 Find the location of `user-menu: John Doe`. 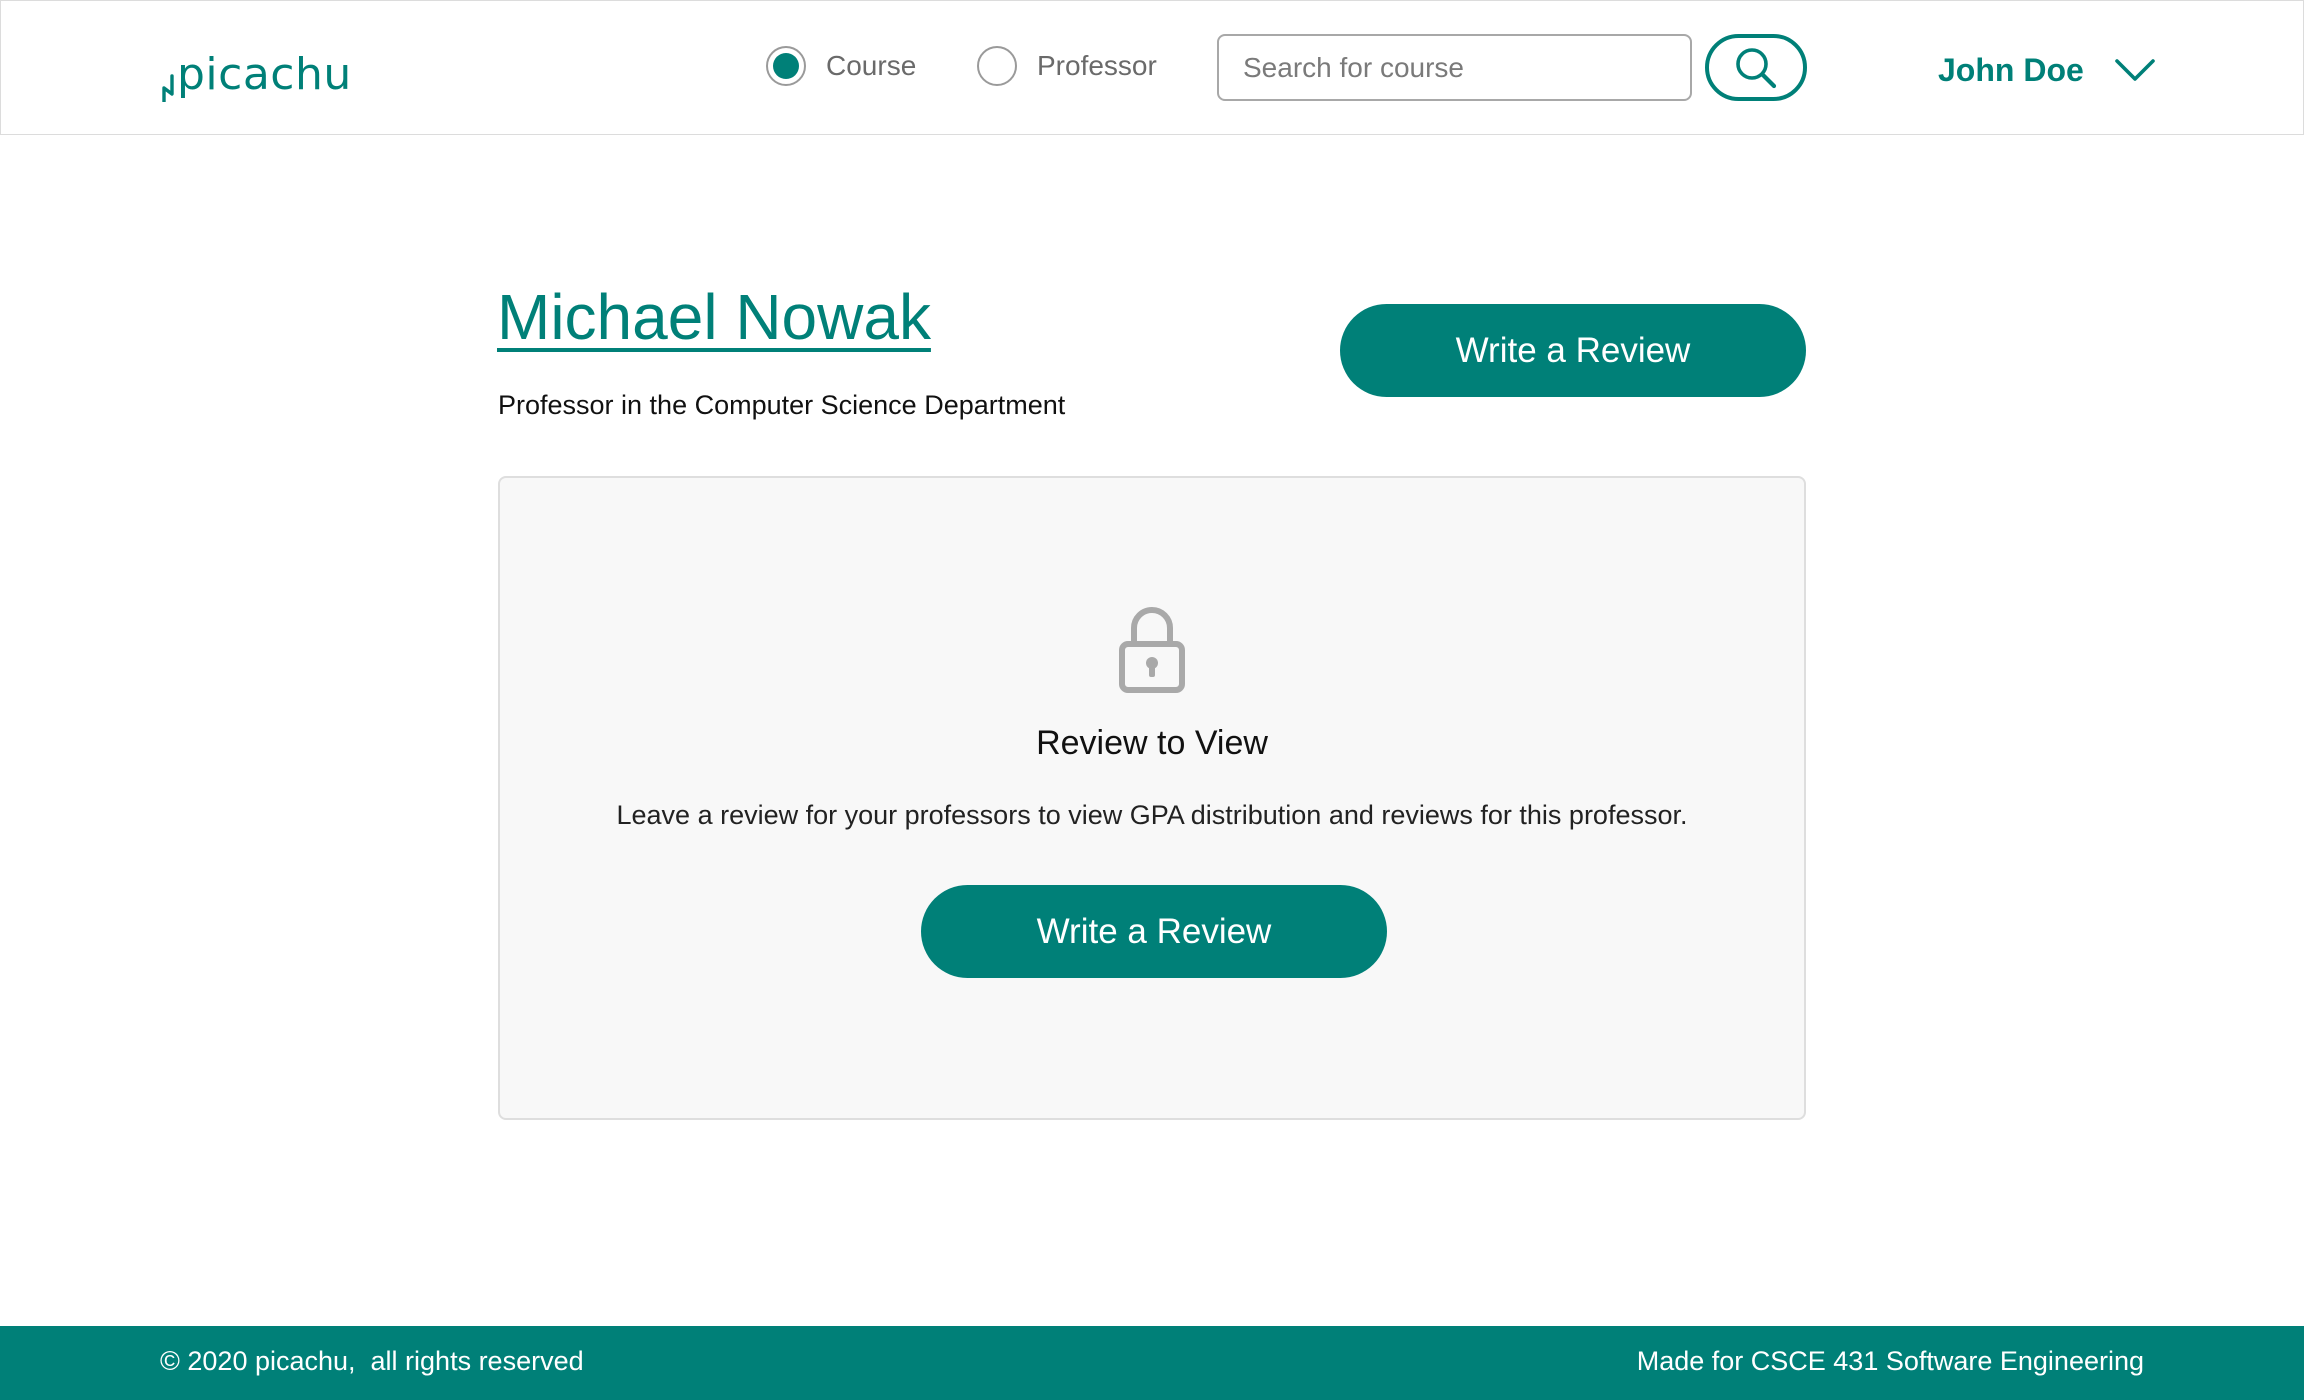

user-menu: John Doe is located at coordinates (2047, 70).